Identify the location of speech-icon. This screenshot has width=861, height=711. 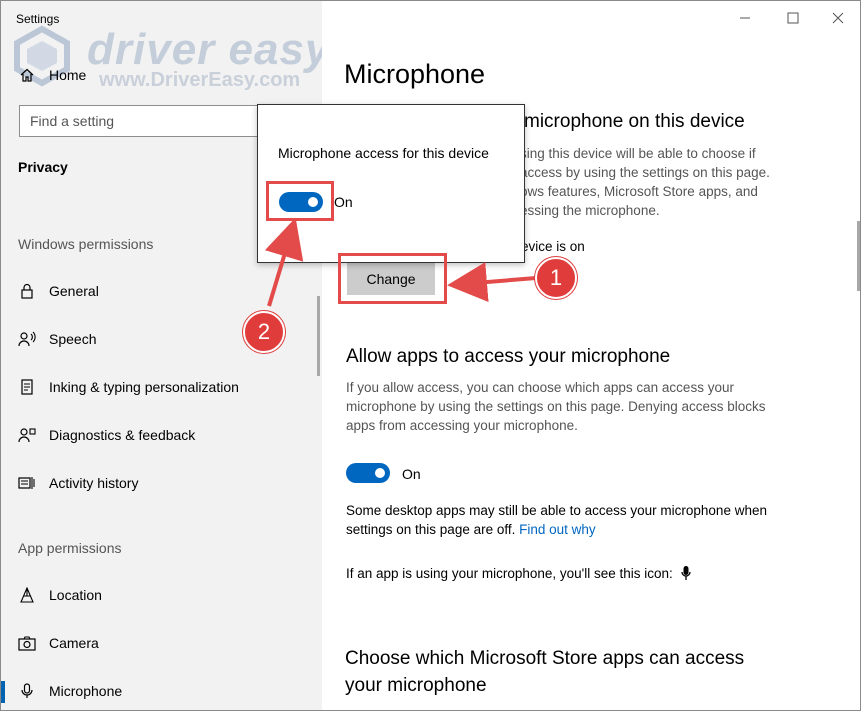
(27, 339).